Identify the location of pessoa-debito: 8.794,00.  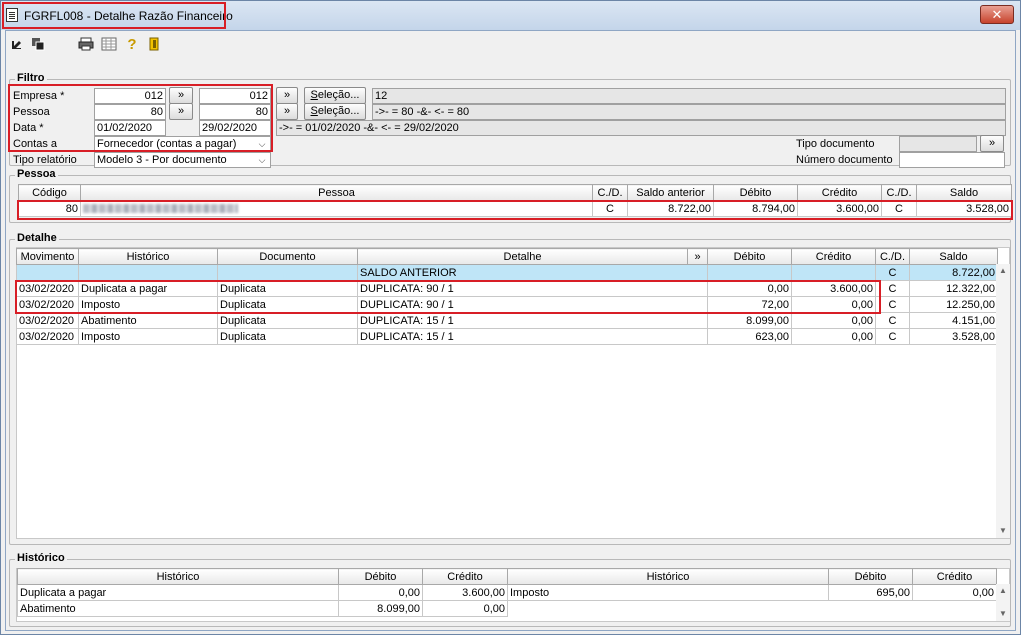
(755, 208).